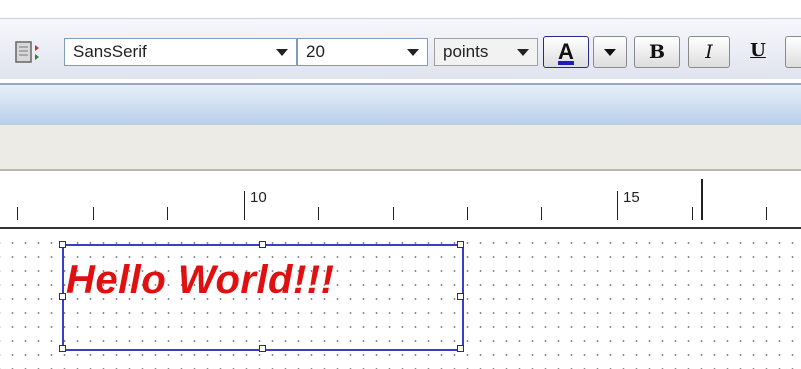 Image resolution: width=801 pixels, height=369 pixels. What do you see at coordinates (400, 148) in the screenshot?
I see `tool-strip` at bounding box center [400, 148].